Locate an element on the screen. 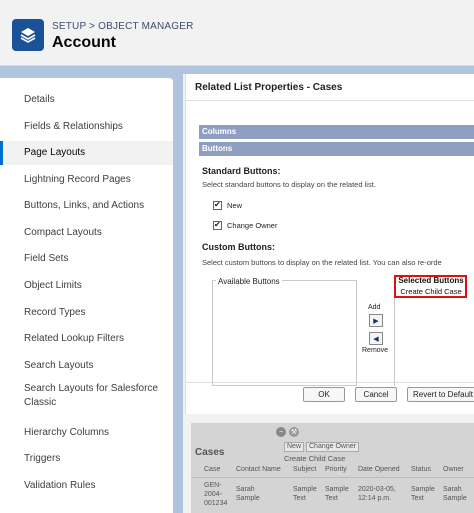  column-header-priority: Priority is located at coordinates (336, 469).